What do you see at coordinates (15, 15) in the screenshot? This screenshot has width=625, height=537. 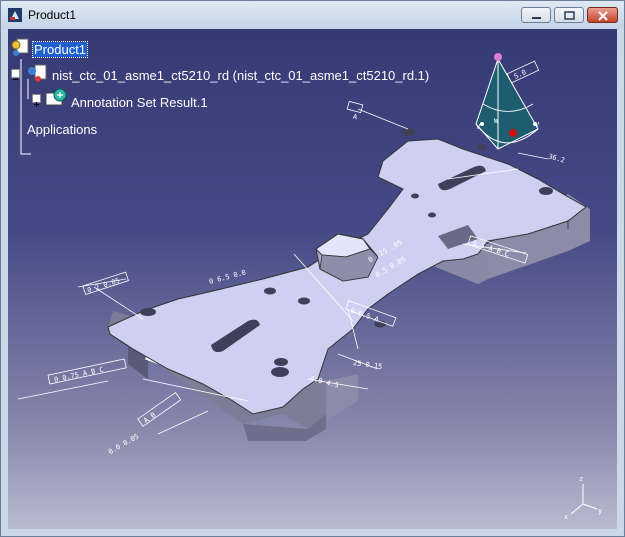 I see `catia-app-icon` at bounding box center [15, 15].